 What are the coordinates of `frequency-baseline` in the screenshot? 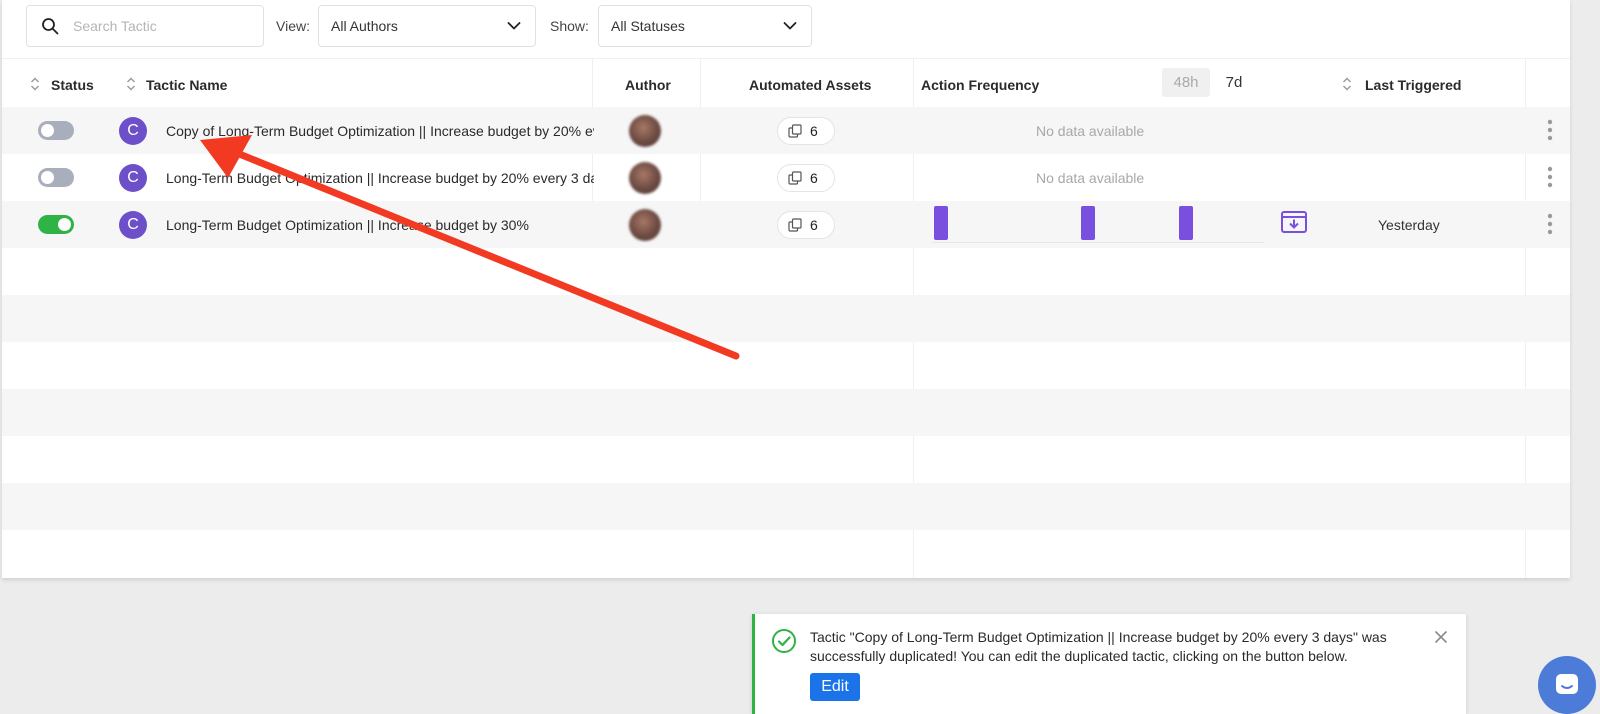 It's located at (1098, 242).